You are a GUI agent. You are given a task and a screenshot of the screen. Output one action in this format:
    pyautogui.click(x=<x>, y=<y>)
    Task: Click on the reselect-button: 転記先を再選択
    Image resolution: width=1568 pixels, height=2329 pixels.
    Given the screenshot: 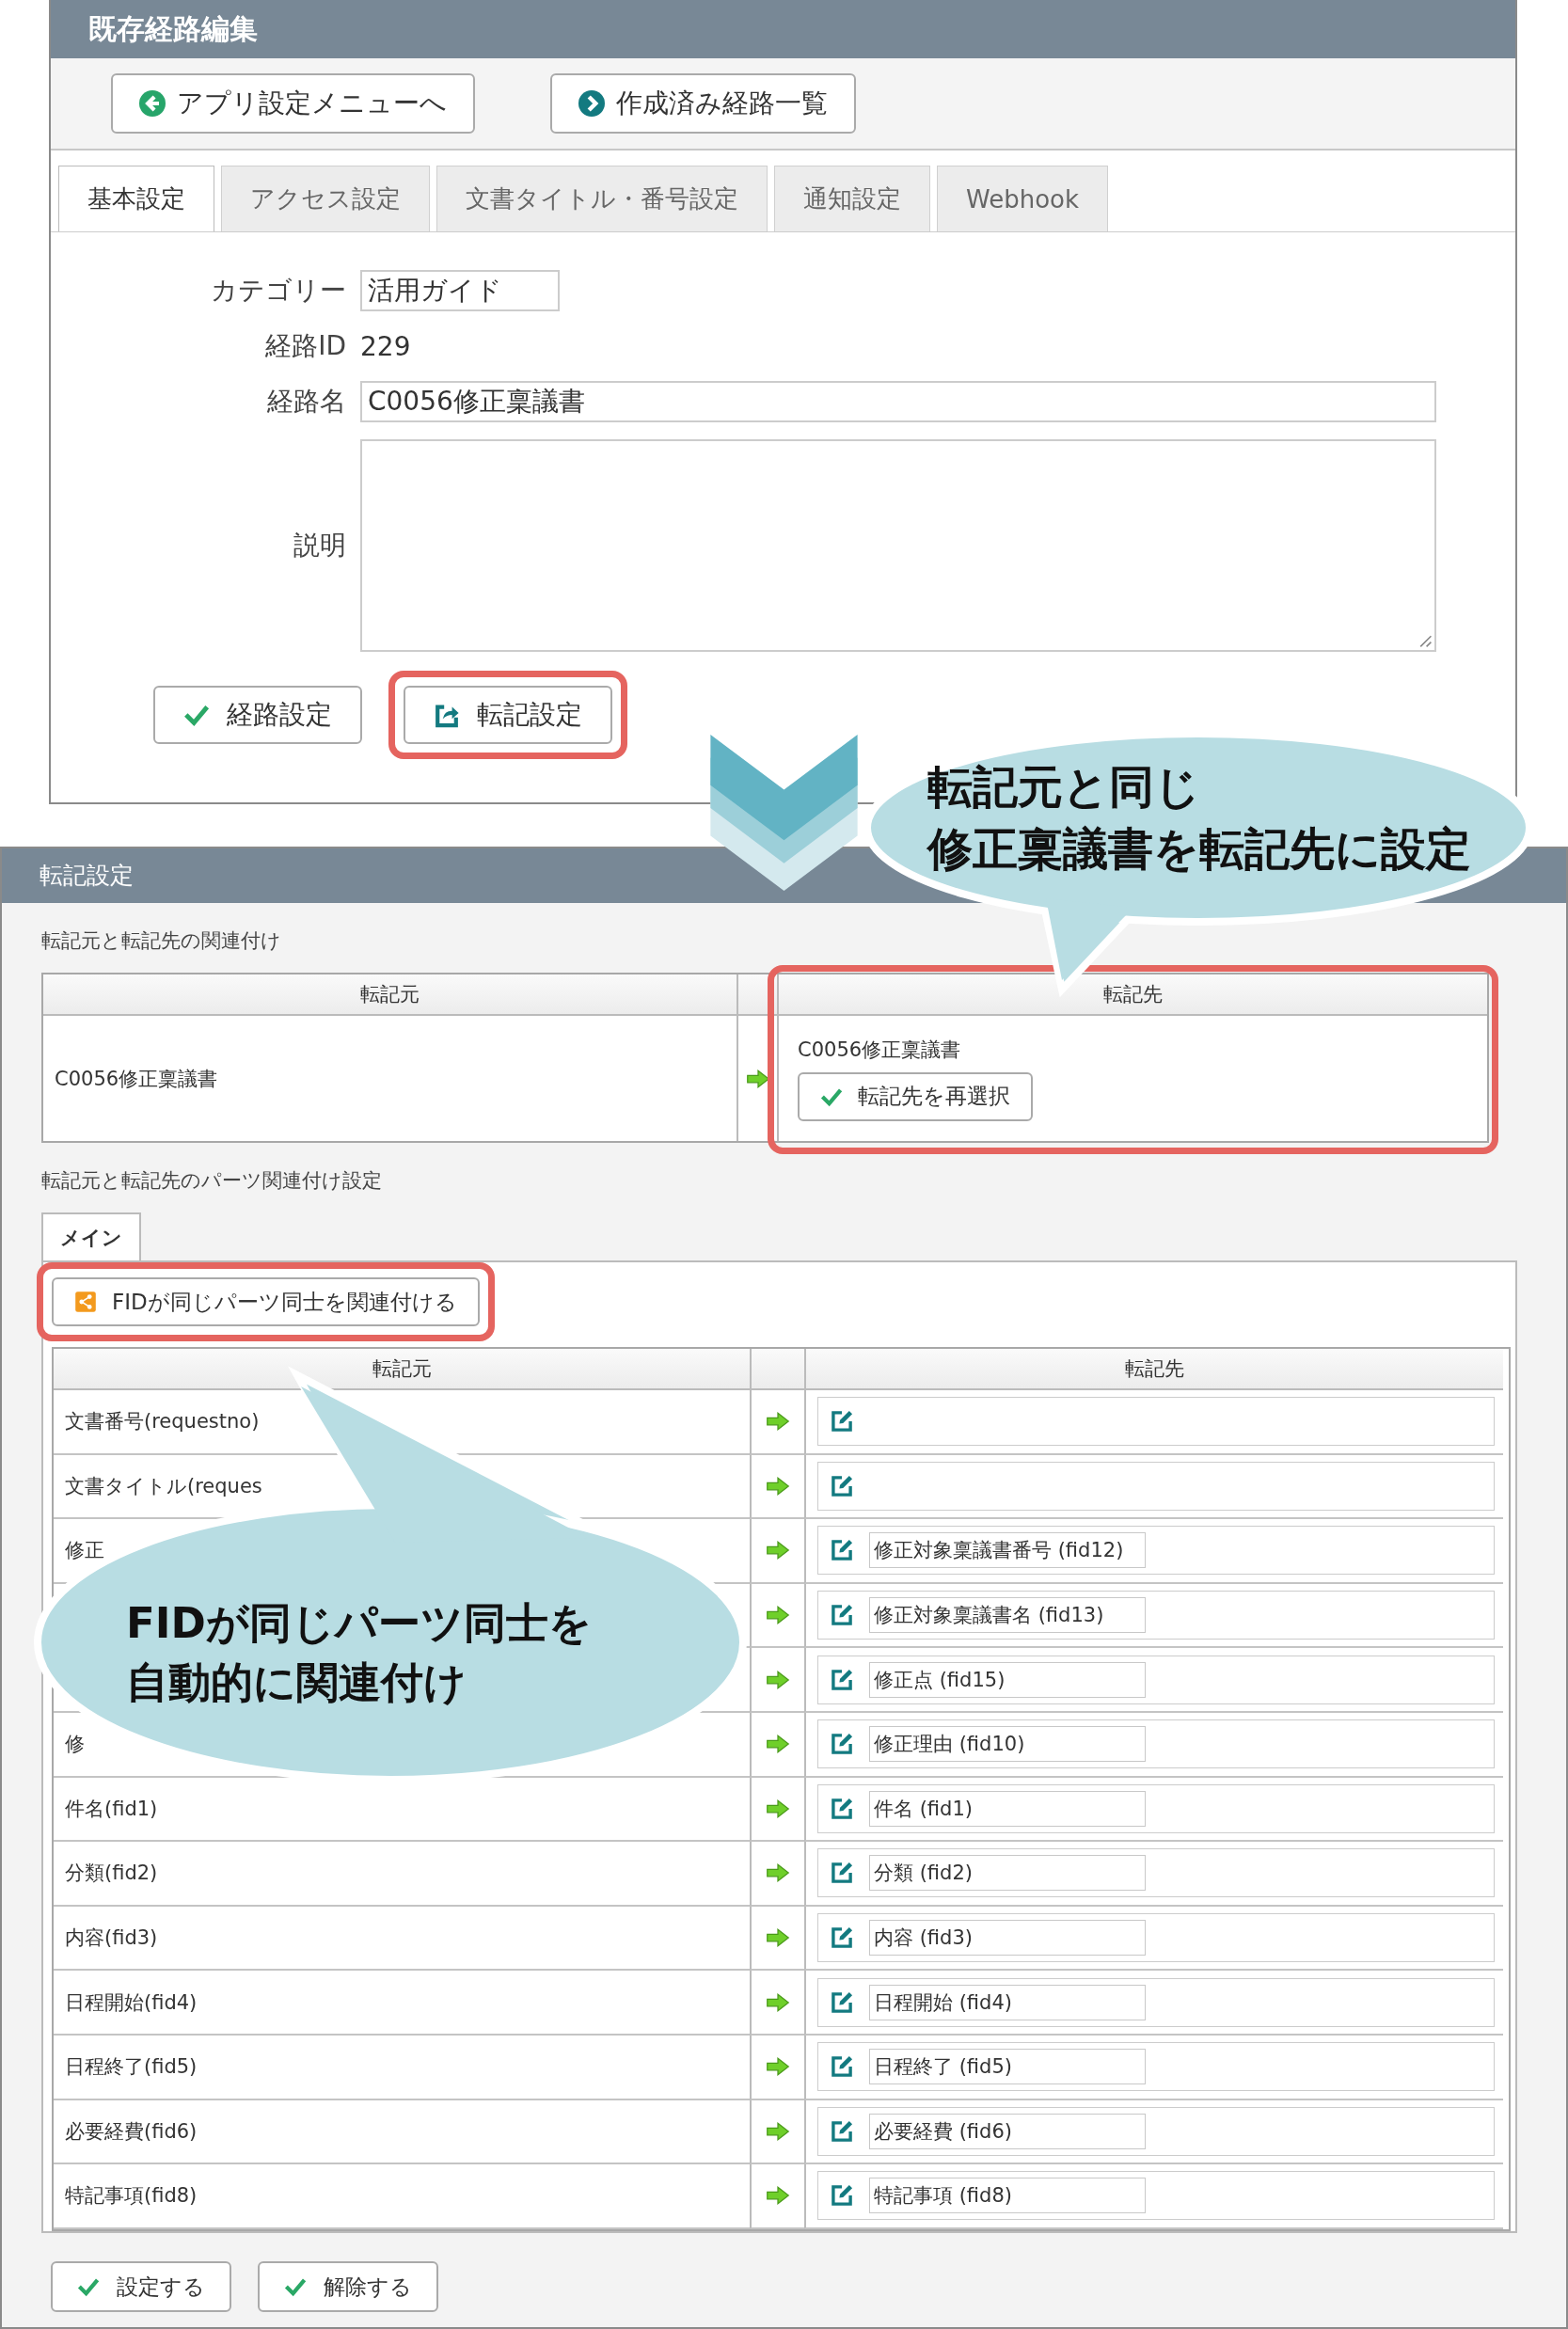 What is the action you would take?
    pyautogui.click(x=915, y=1096)
    